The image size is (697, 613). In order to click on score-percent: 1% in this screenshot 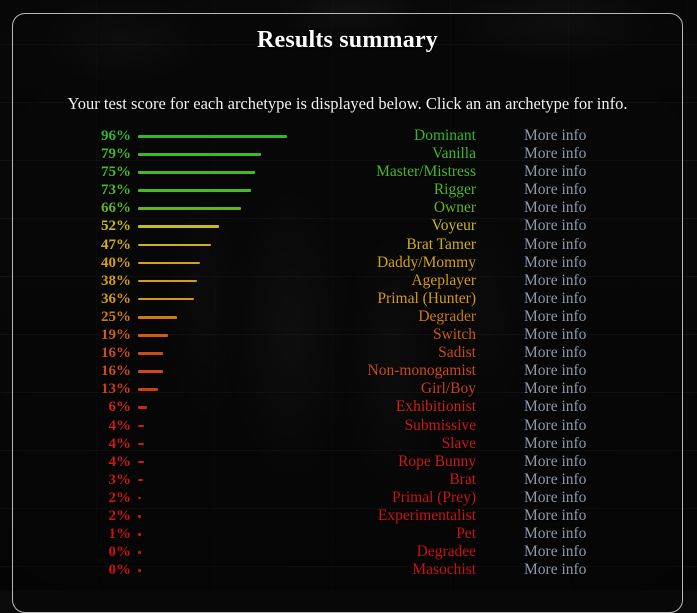, I will do `click(120, 534)`.